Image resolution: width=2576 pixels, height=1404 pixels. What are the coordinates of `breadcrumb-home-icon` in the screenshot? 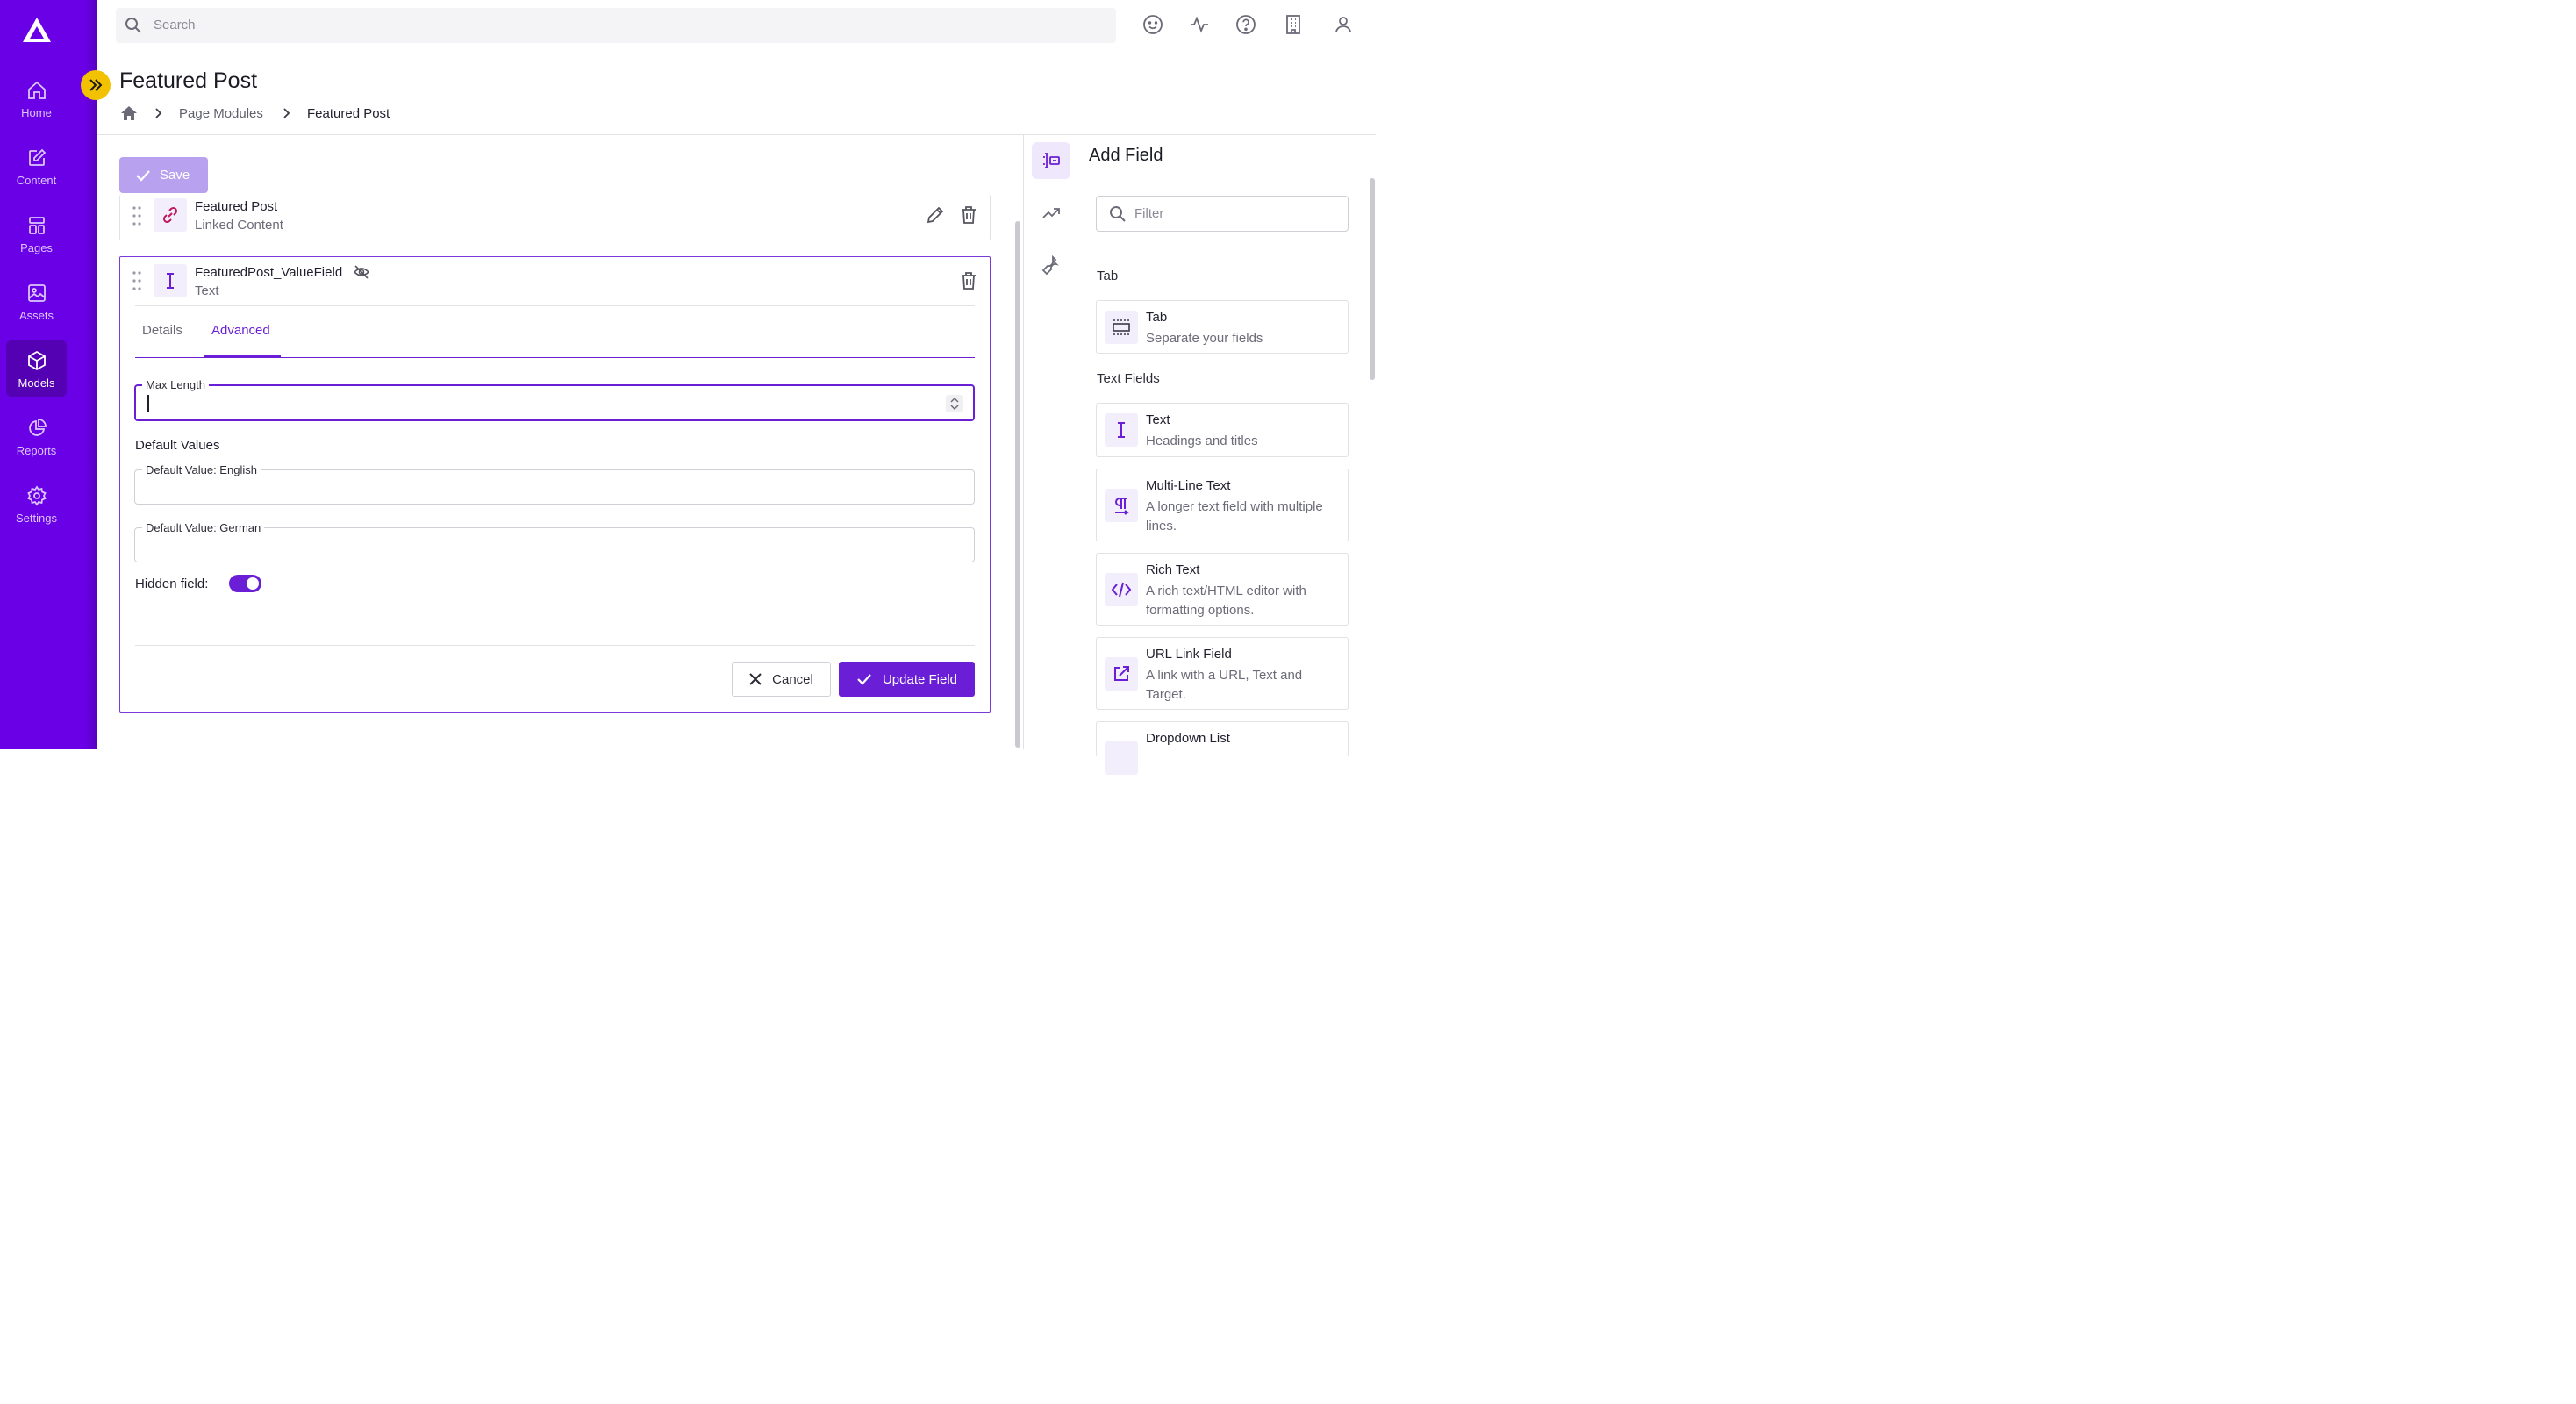 It's located at (129, 113).